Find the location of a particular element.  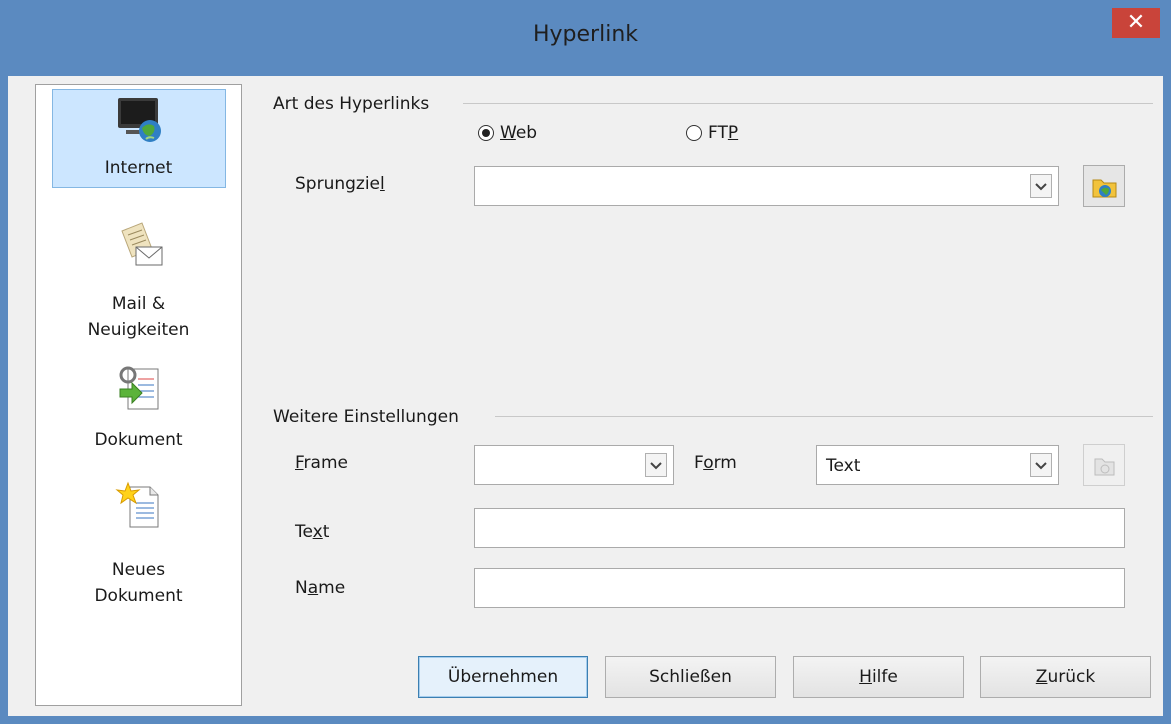

text-label: Text is located at coordinates (312, 532).